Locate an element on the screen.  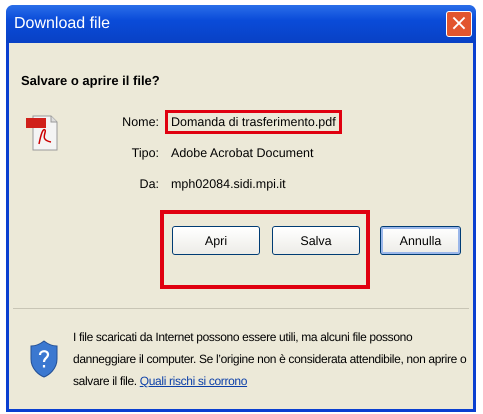
field-value: Domanda di trasferimento.pdf is located at coordinates (253, 122).